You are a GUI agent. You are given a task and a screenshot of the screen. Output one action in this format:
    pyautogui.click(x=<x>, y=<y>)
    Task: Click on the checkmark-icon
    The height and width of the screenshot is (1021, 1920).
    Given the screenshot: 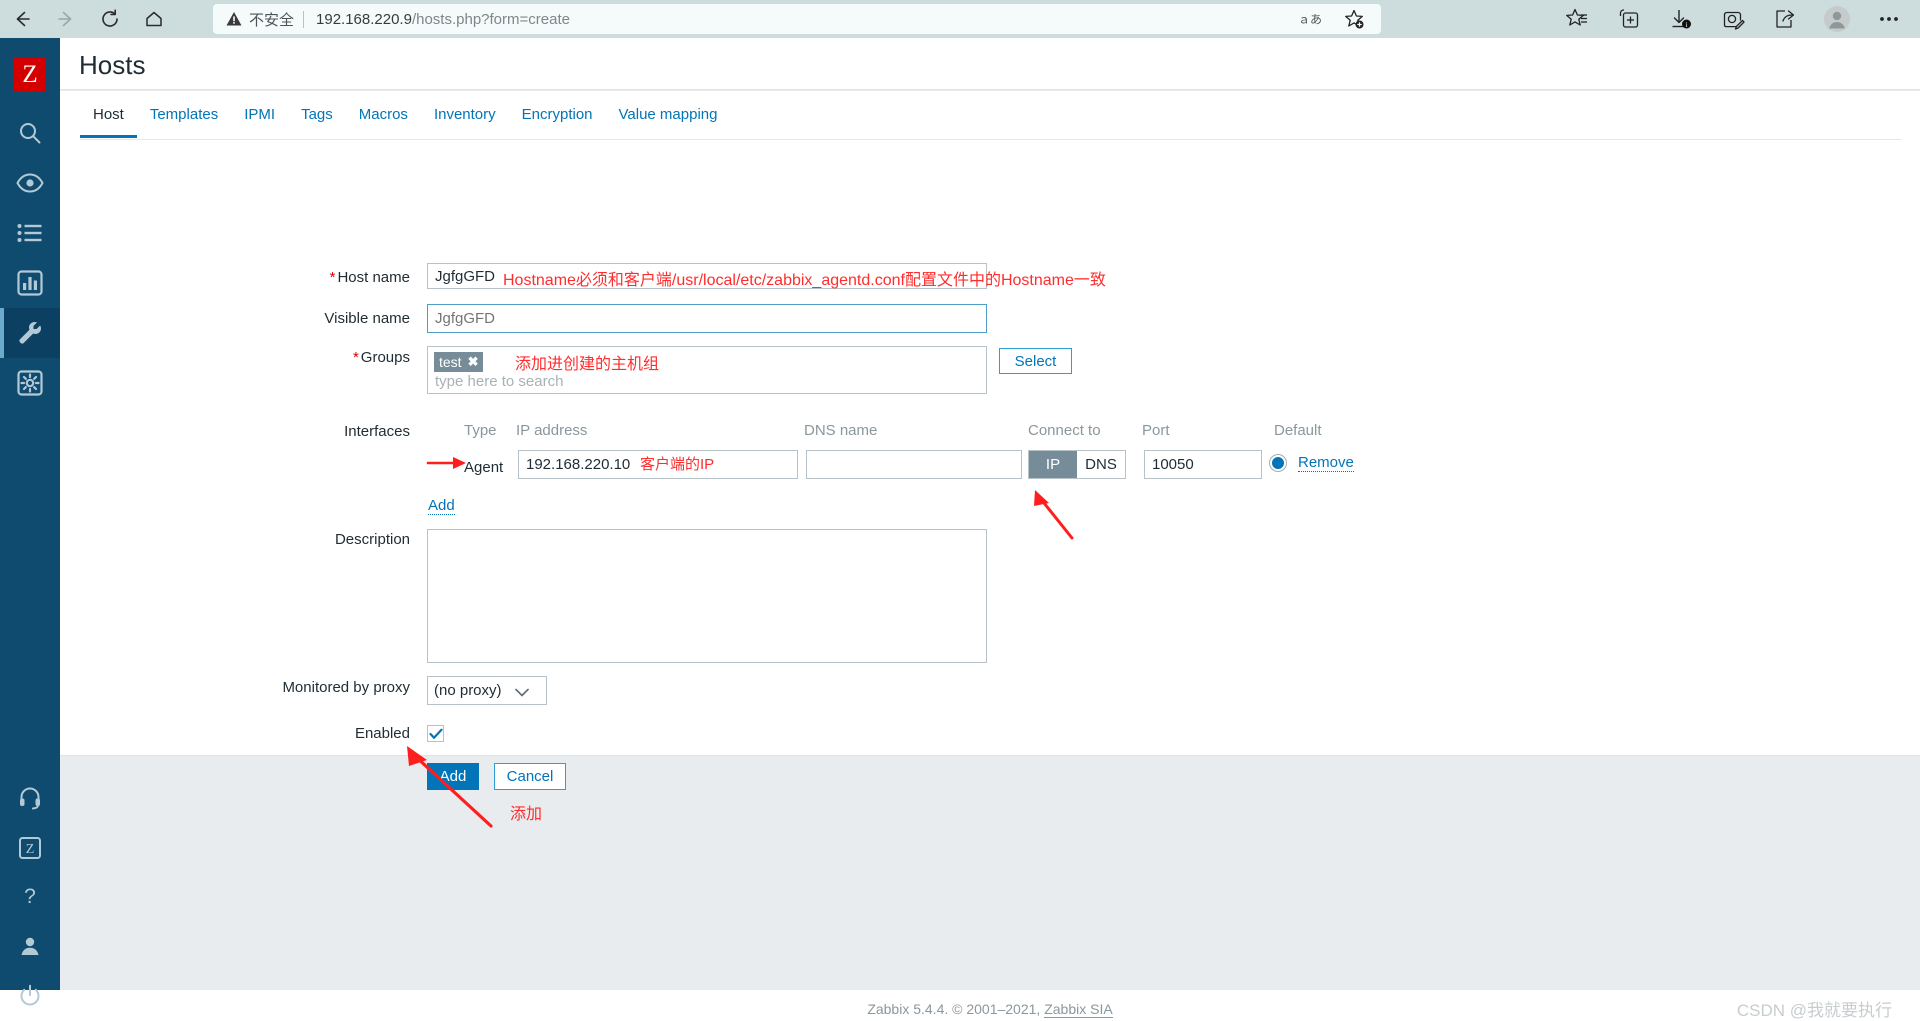 What is the action you would take?
    pyautogui.click(x=435, y=733)
    